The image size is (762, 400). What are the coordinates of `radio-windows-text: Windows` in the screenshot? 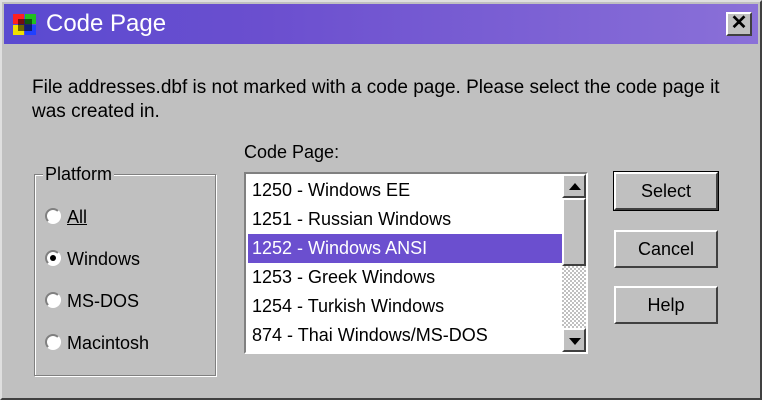 It's located at (104, 259).